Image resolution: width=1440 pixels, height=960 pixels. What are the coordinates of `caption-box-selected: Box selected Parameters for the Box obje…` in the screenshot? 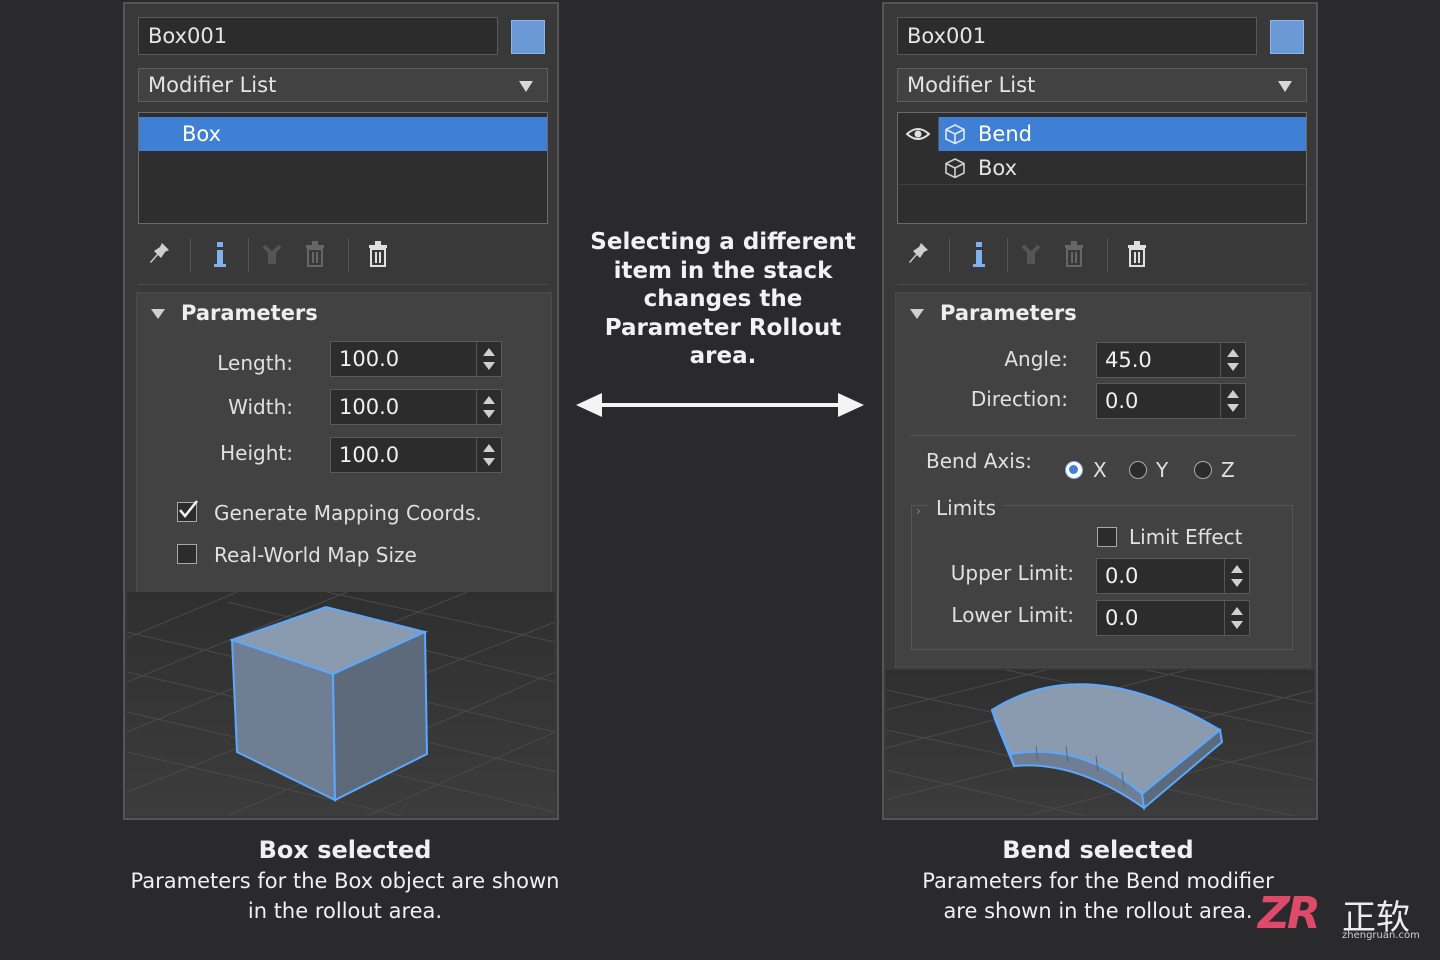 It's located at (345, 880).